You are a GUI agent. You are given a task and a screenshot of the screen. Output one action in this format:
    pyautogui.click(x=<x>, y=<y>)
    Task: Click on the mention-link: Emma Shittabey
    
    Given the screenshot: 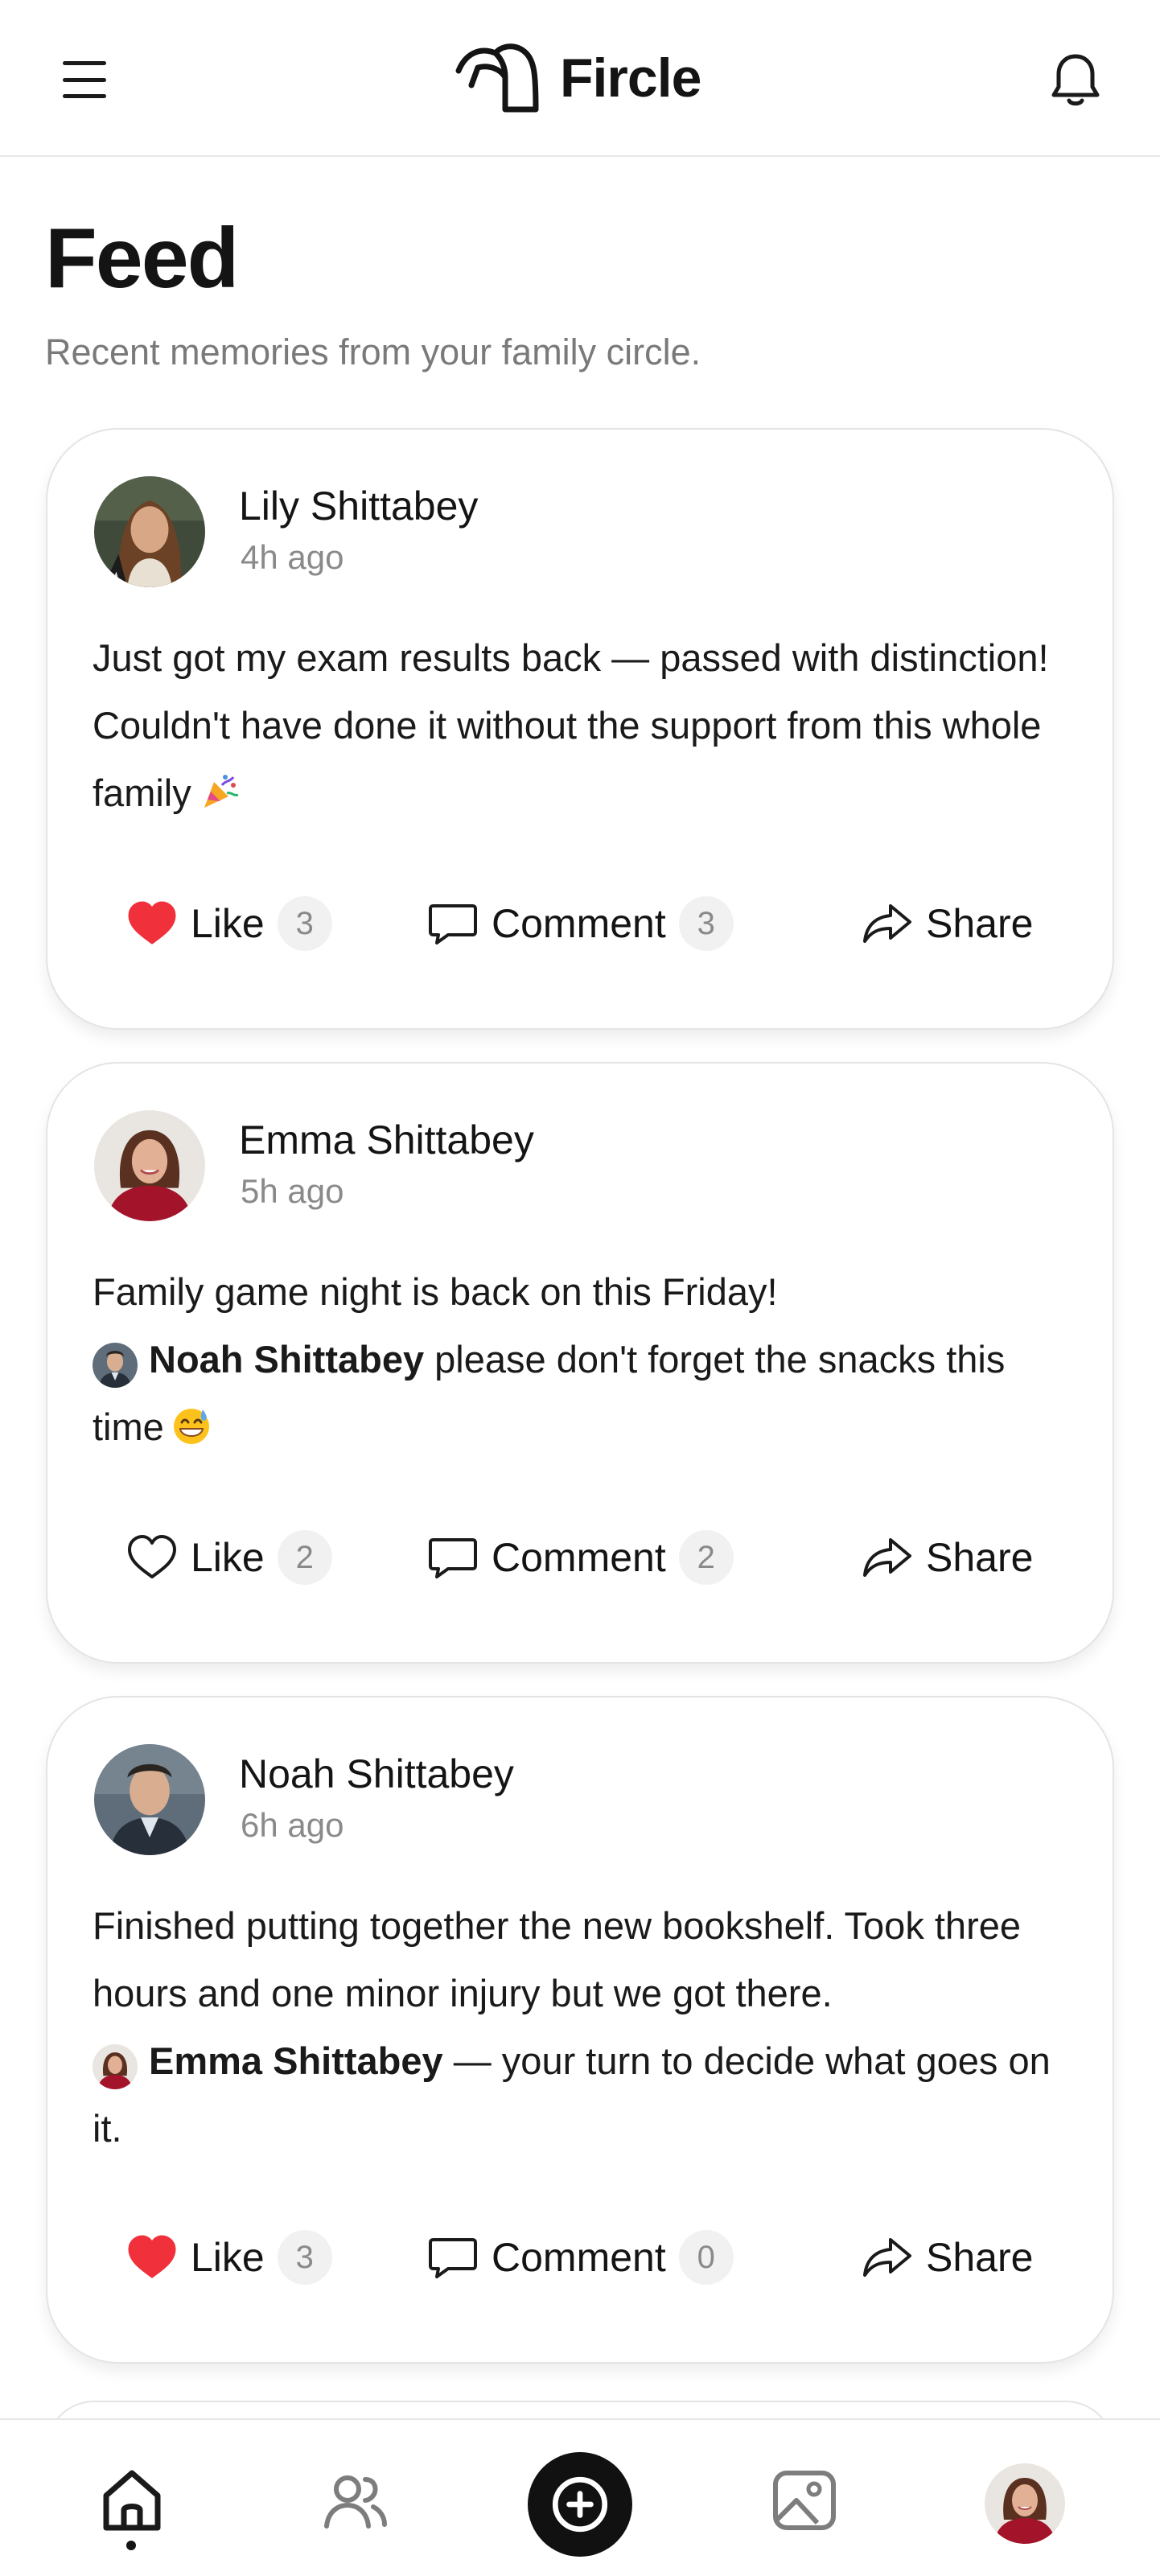 What is the action you would take?
    pyautogui.click(x=268, y=2061)
    